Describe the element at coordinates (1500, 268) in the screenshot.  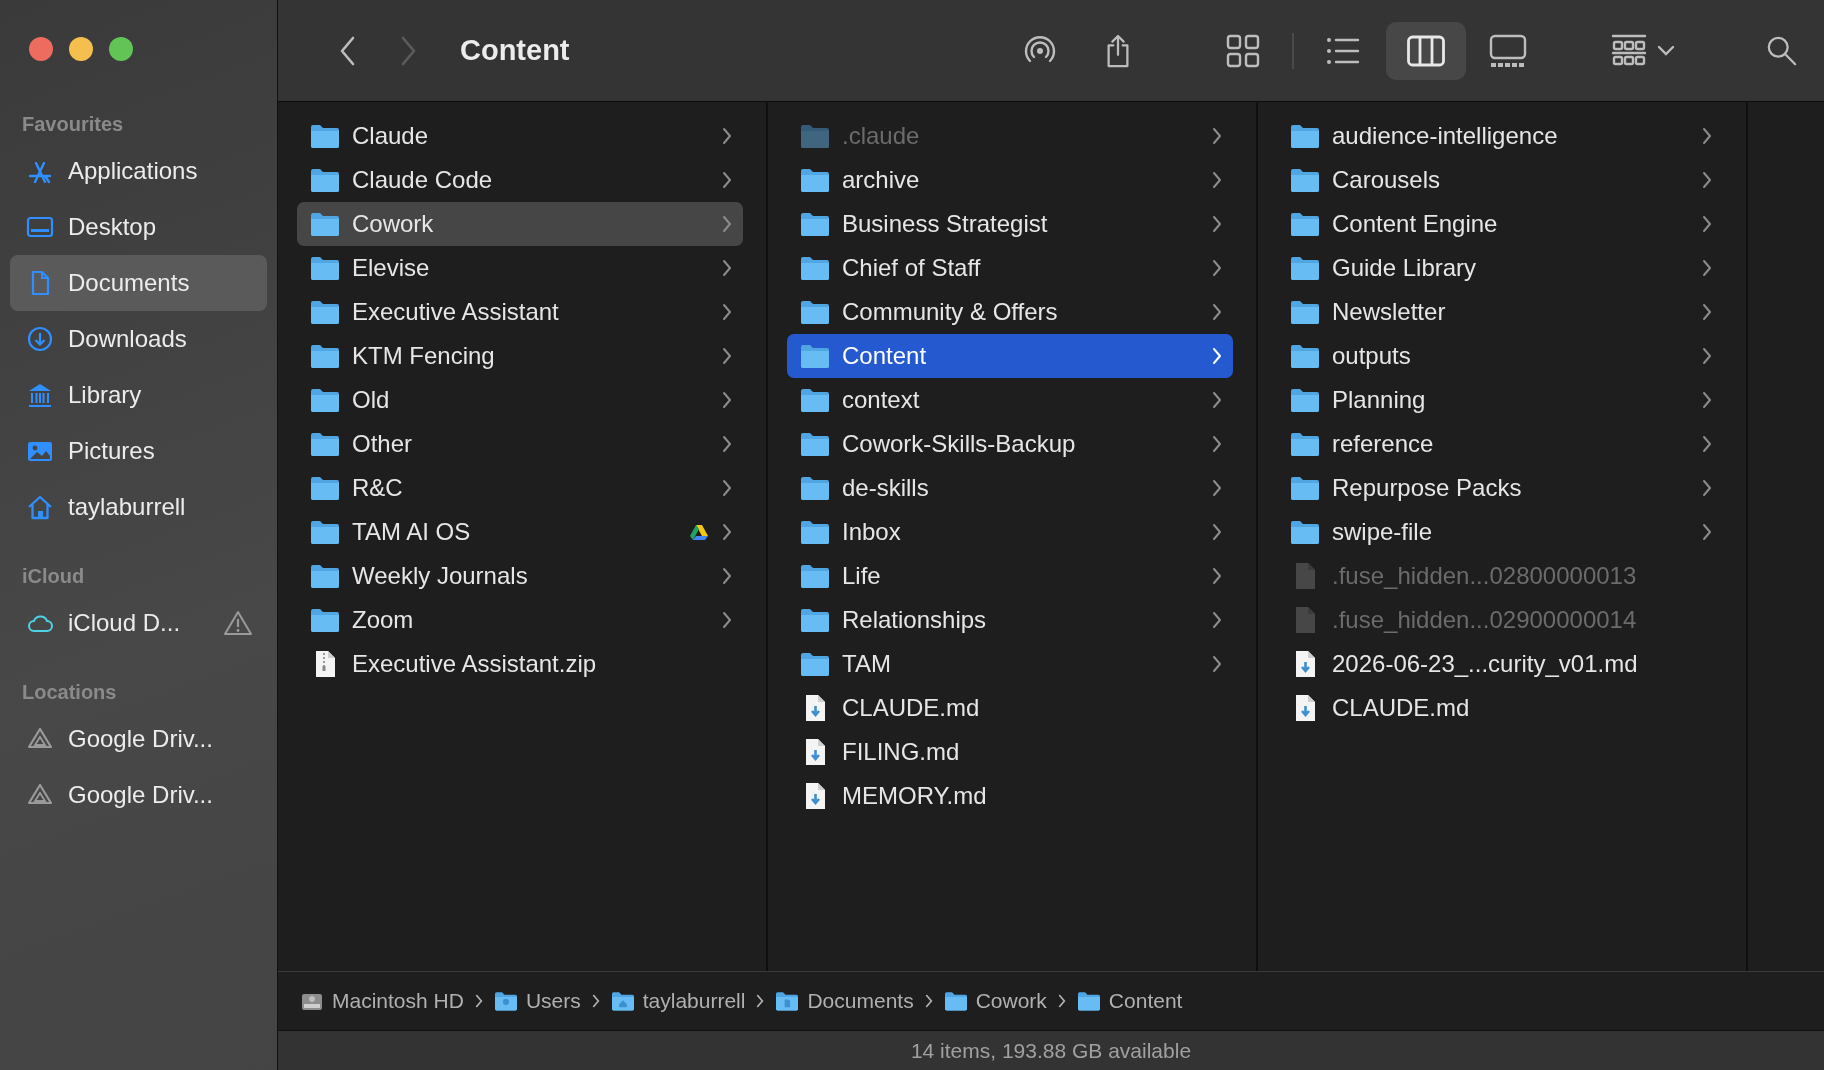
I see `folder-row: Guide Library` at that location.